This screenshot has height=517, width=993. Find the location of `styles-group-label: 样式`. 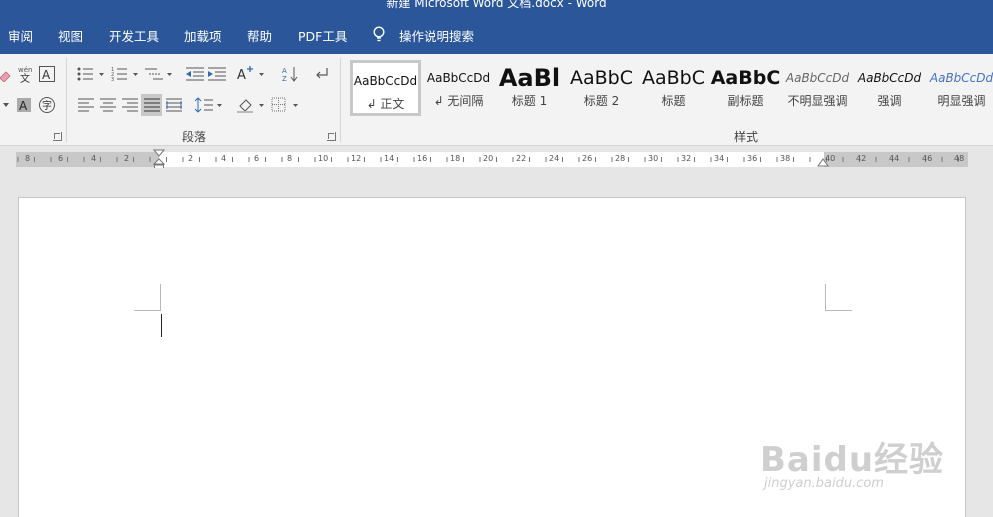

styles-group-label: 样式 is located at coordinates (746, 137).